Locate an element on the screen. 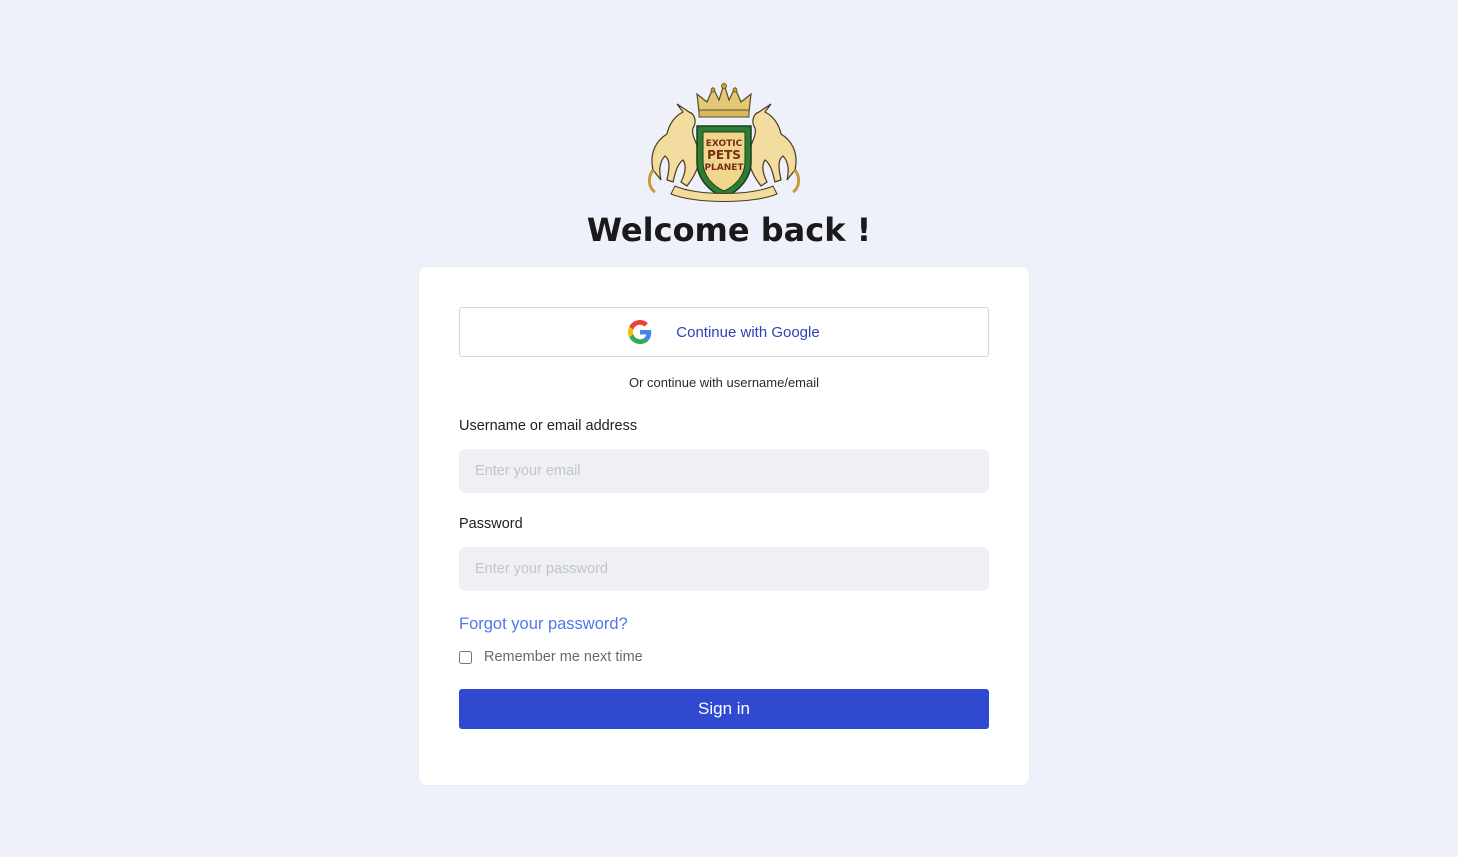 This screenshot has width=1458, height=857. password-input is located at coordinates (724, 569).